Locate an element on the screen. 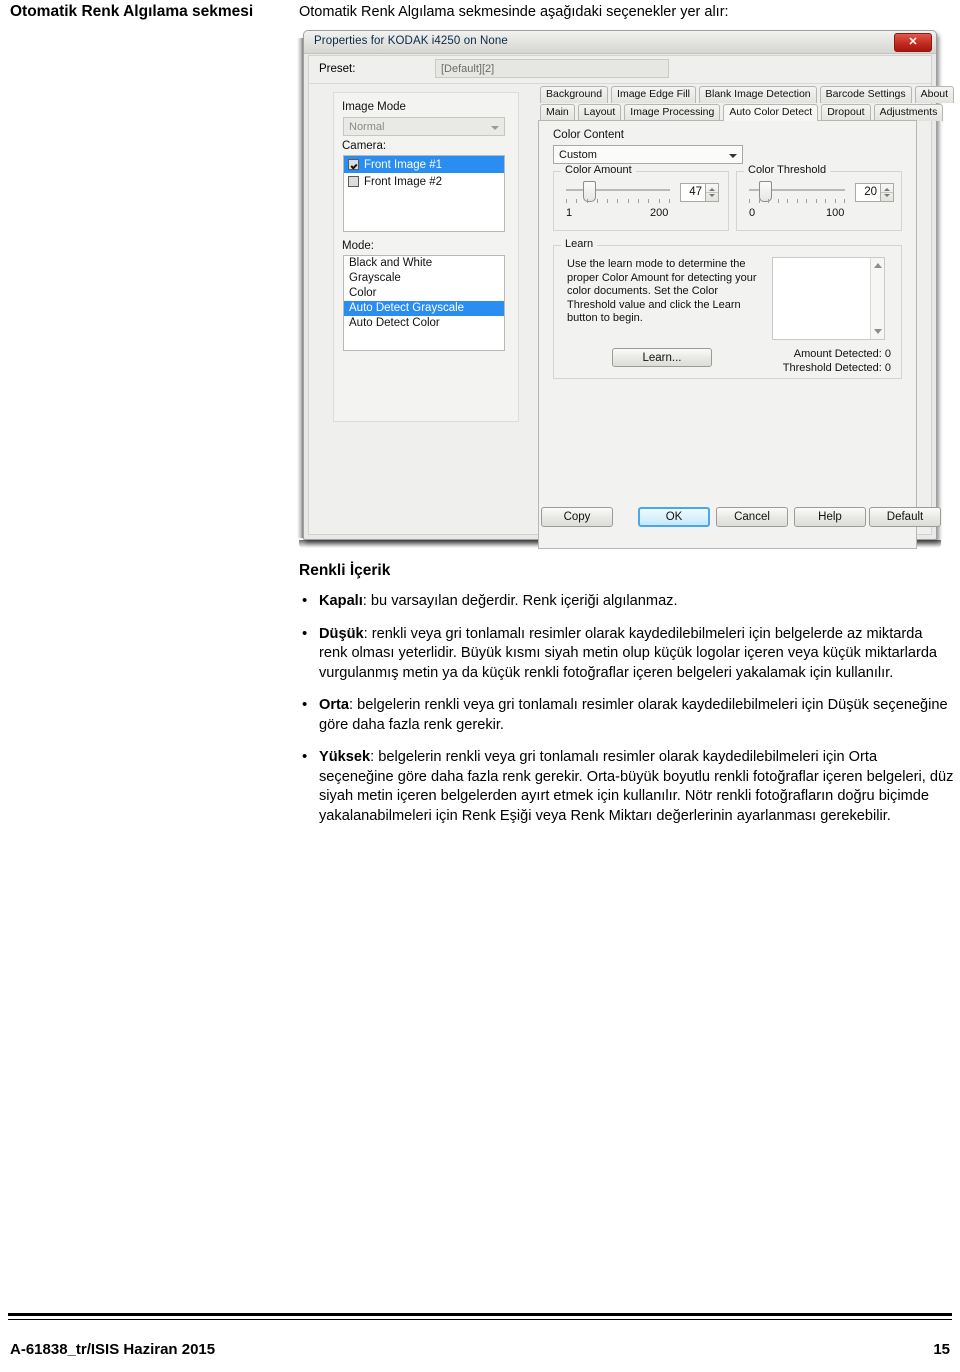 The width and height of the screenshot is (960, 1372). color-amount-value: 47 is located at coordinates (695, 192).